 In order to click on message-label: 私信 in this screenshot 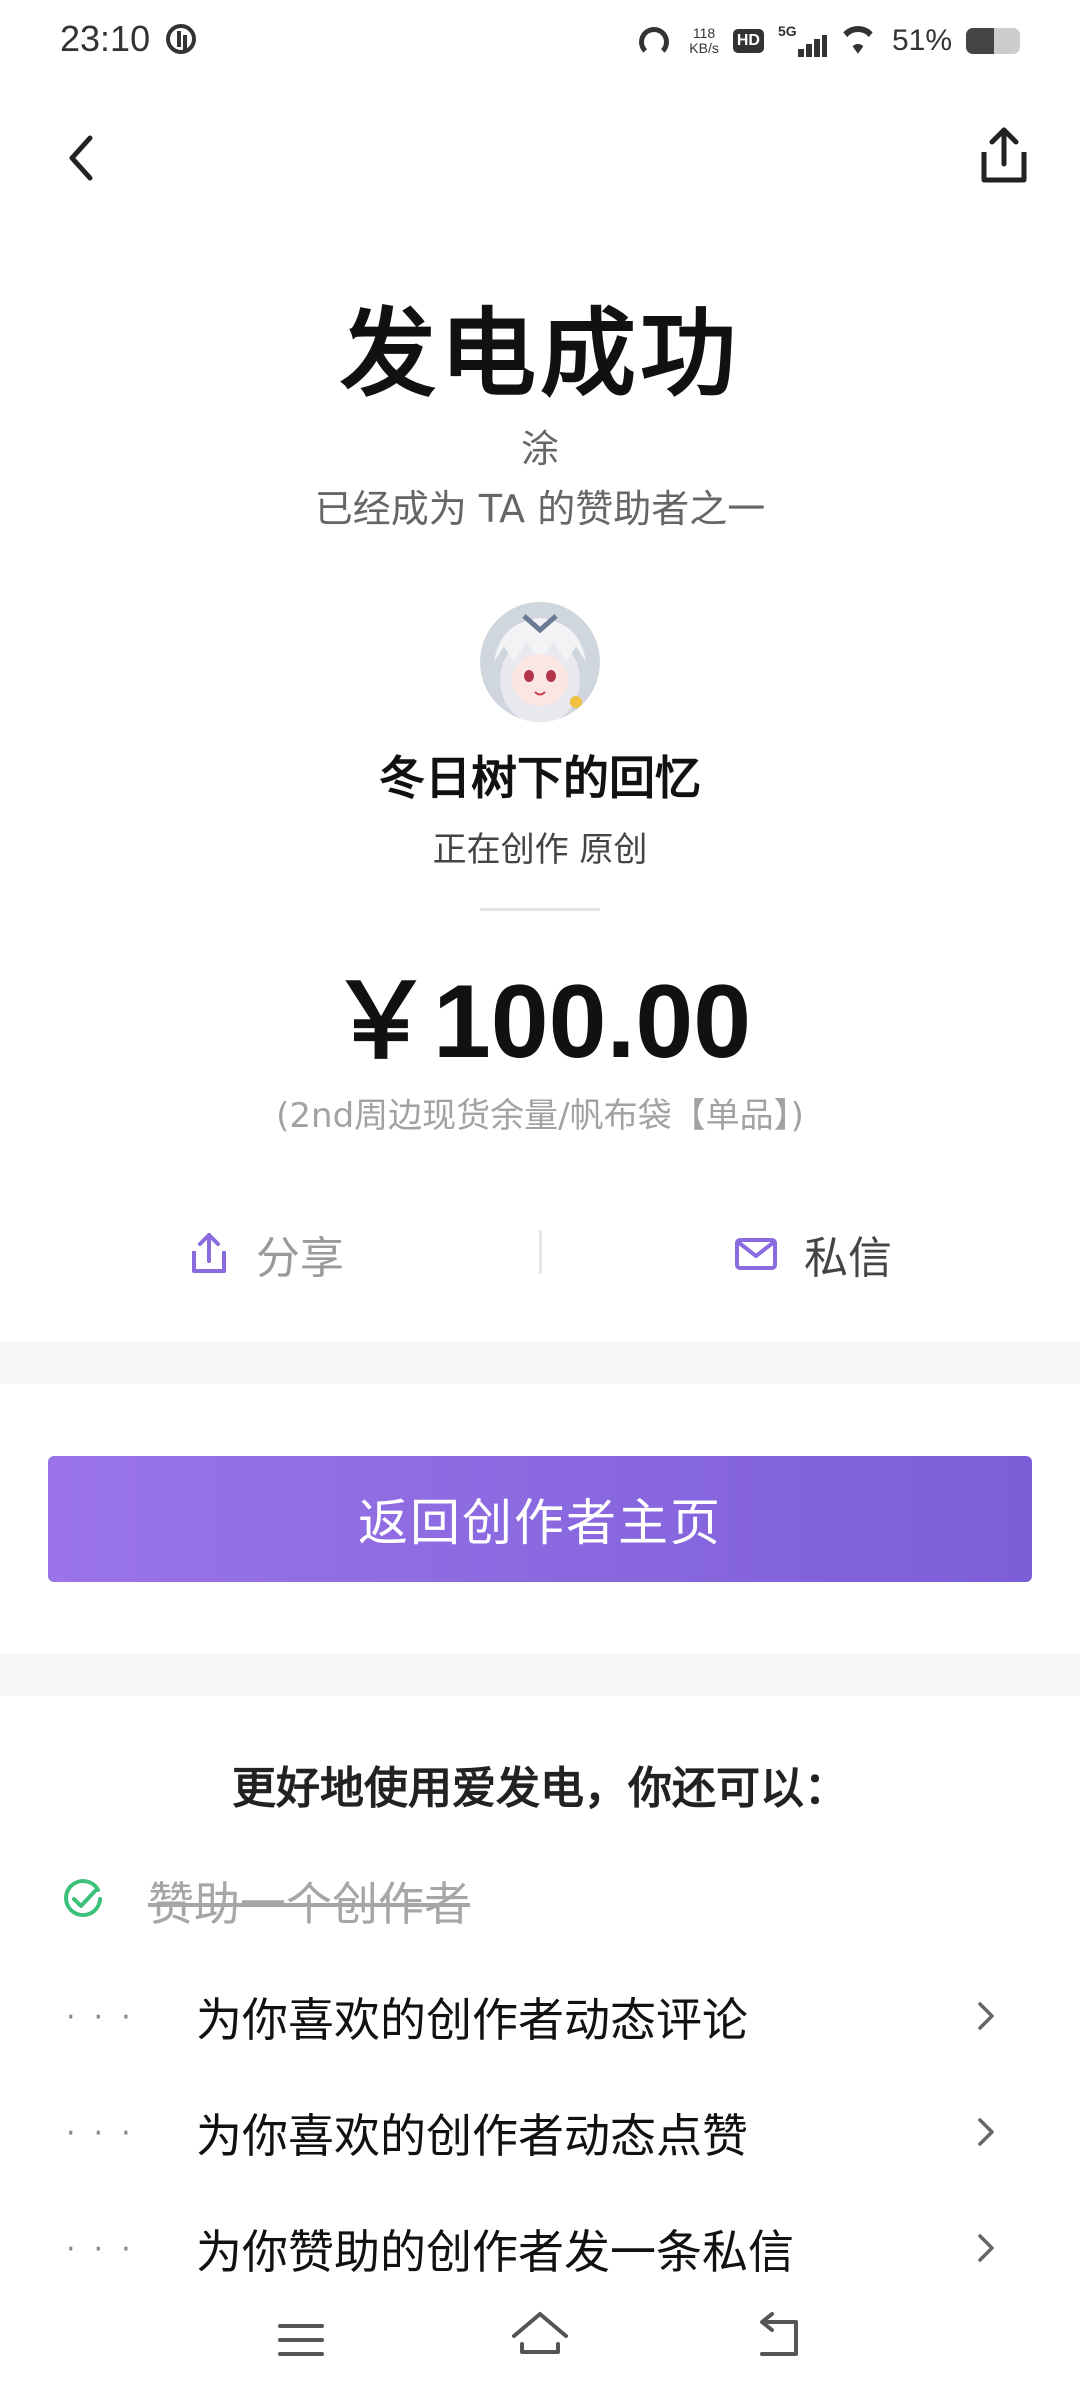, I will do `click(848, 1258)`.